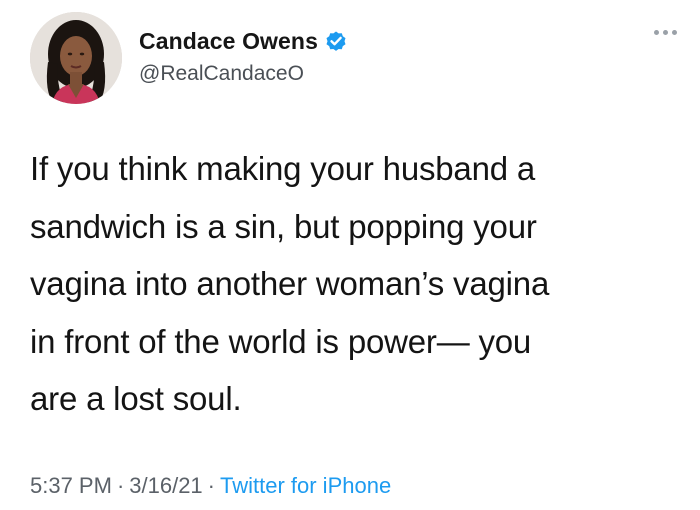 Image resolution: width=700 pixels, height=510 pixels. I want to click on avatar, so click(76, 58).